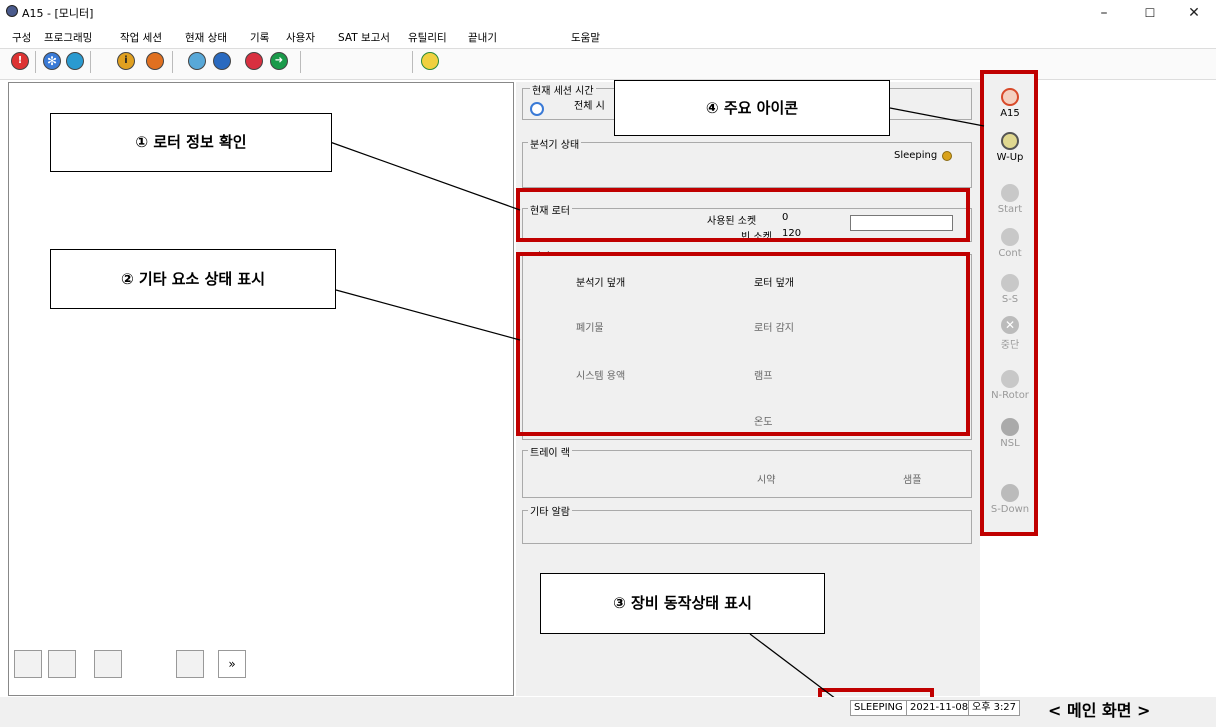 The image size is (1216, 727). Describe the element at coordinates (682, 603) in the screenshot. I see `callout-device-status: ③ 장비 동작상태 표시` at that location.